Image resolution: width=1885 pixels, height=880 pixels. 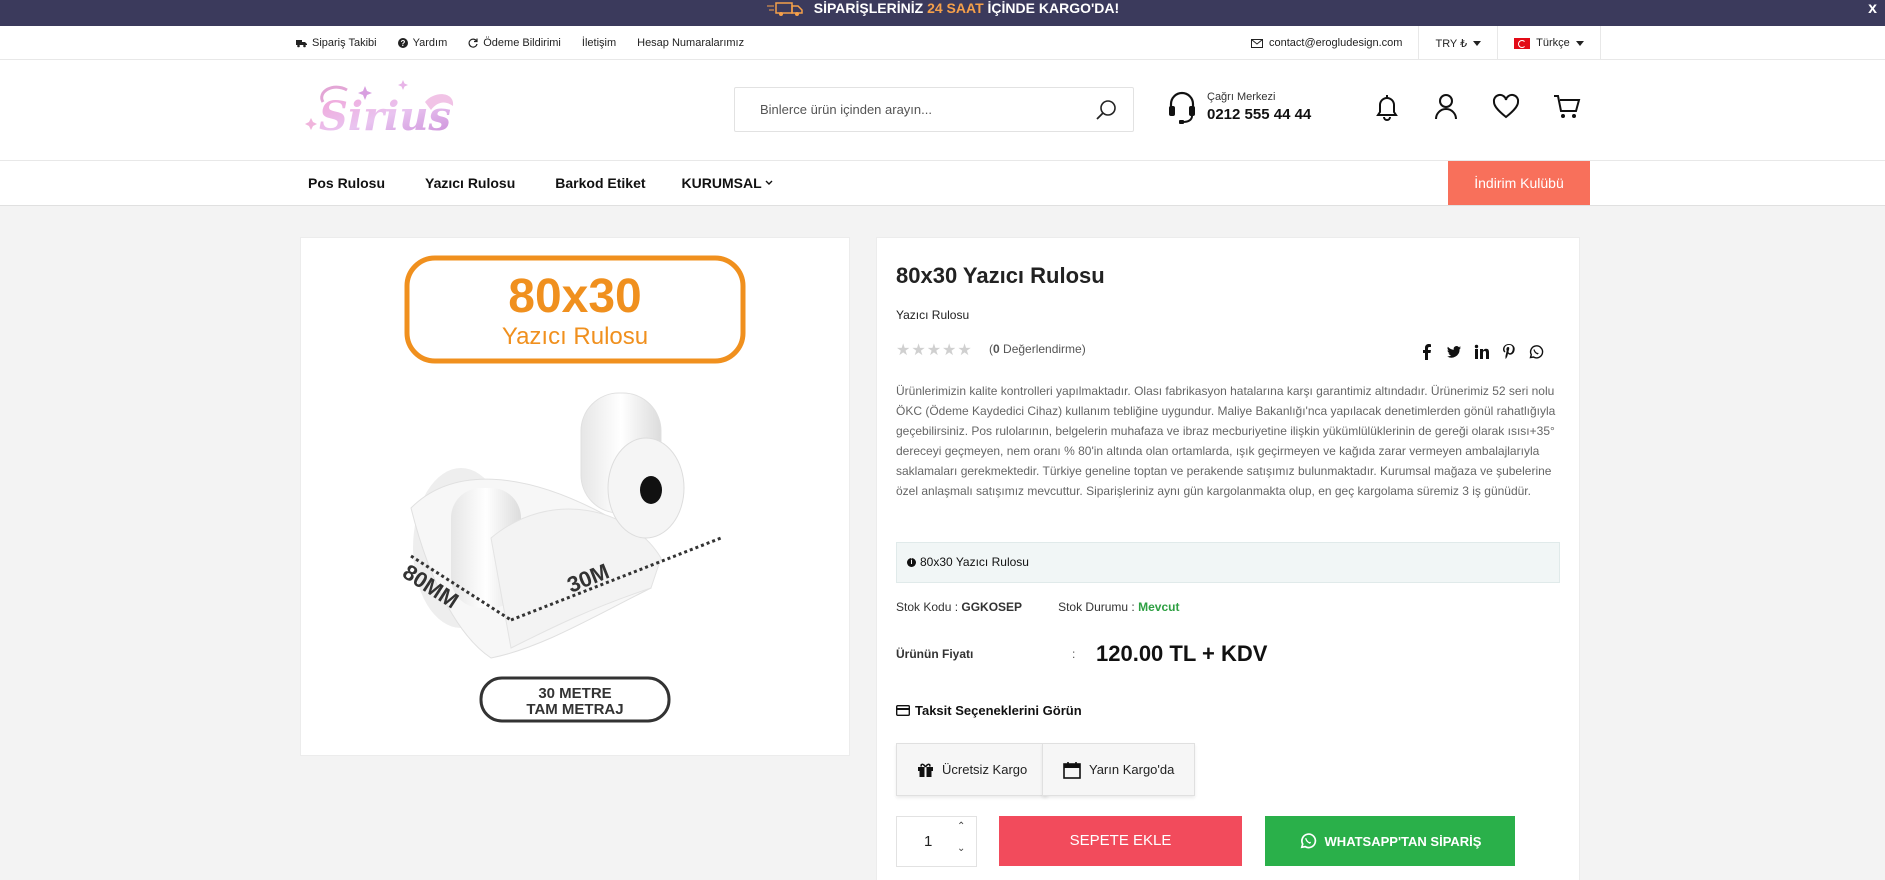 What do you see at coordinates (1509, 352) in the screenshot?
I see `pinterest-icon` at bounding box center [1509, 352].